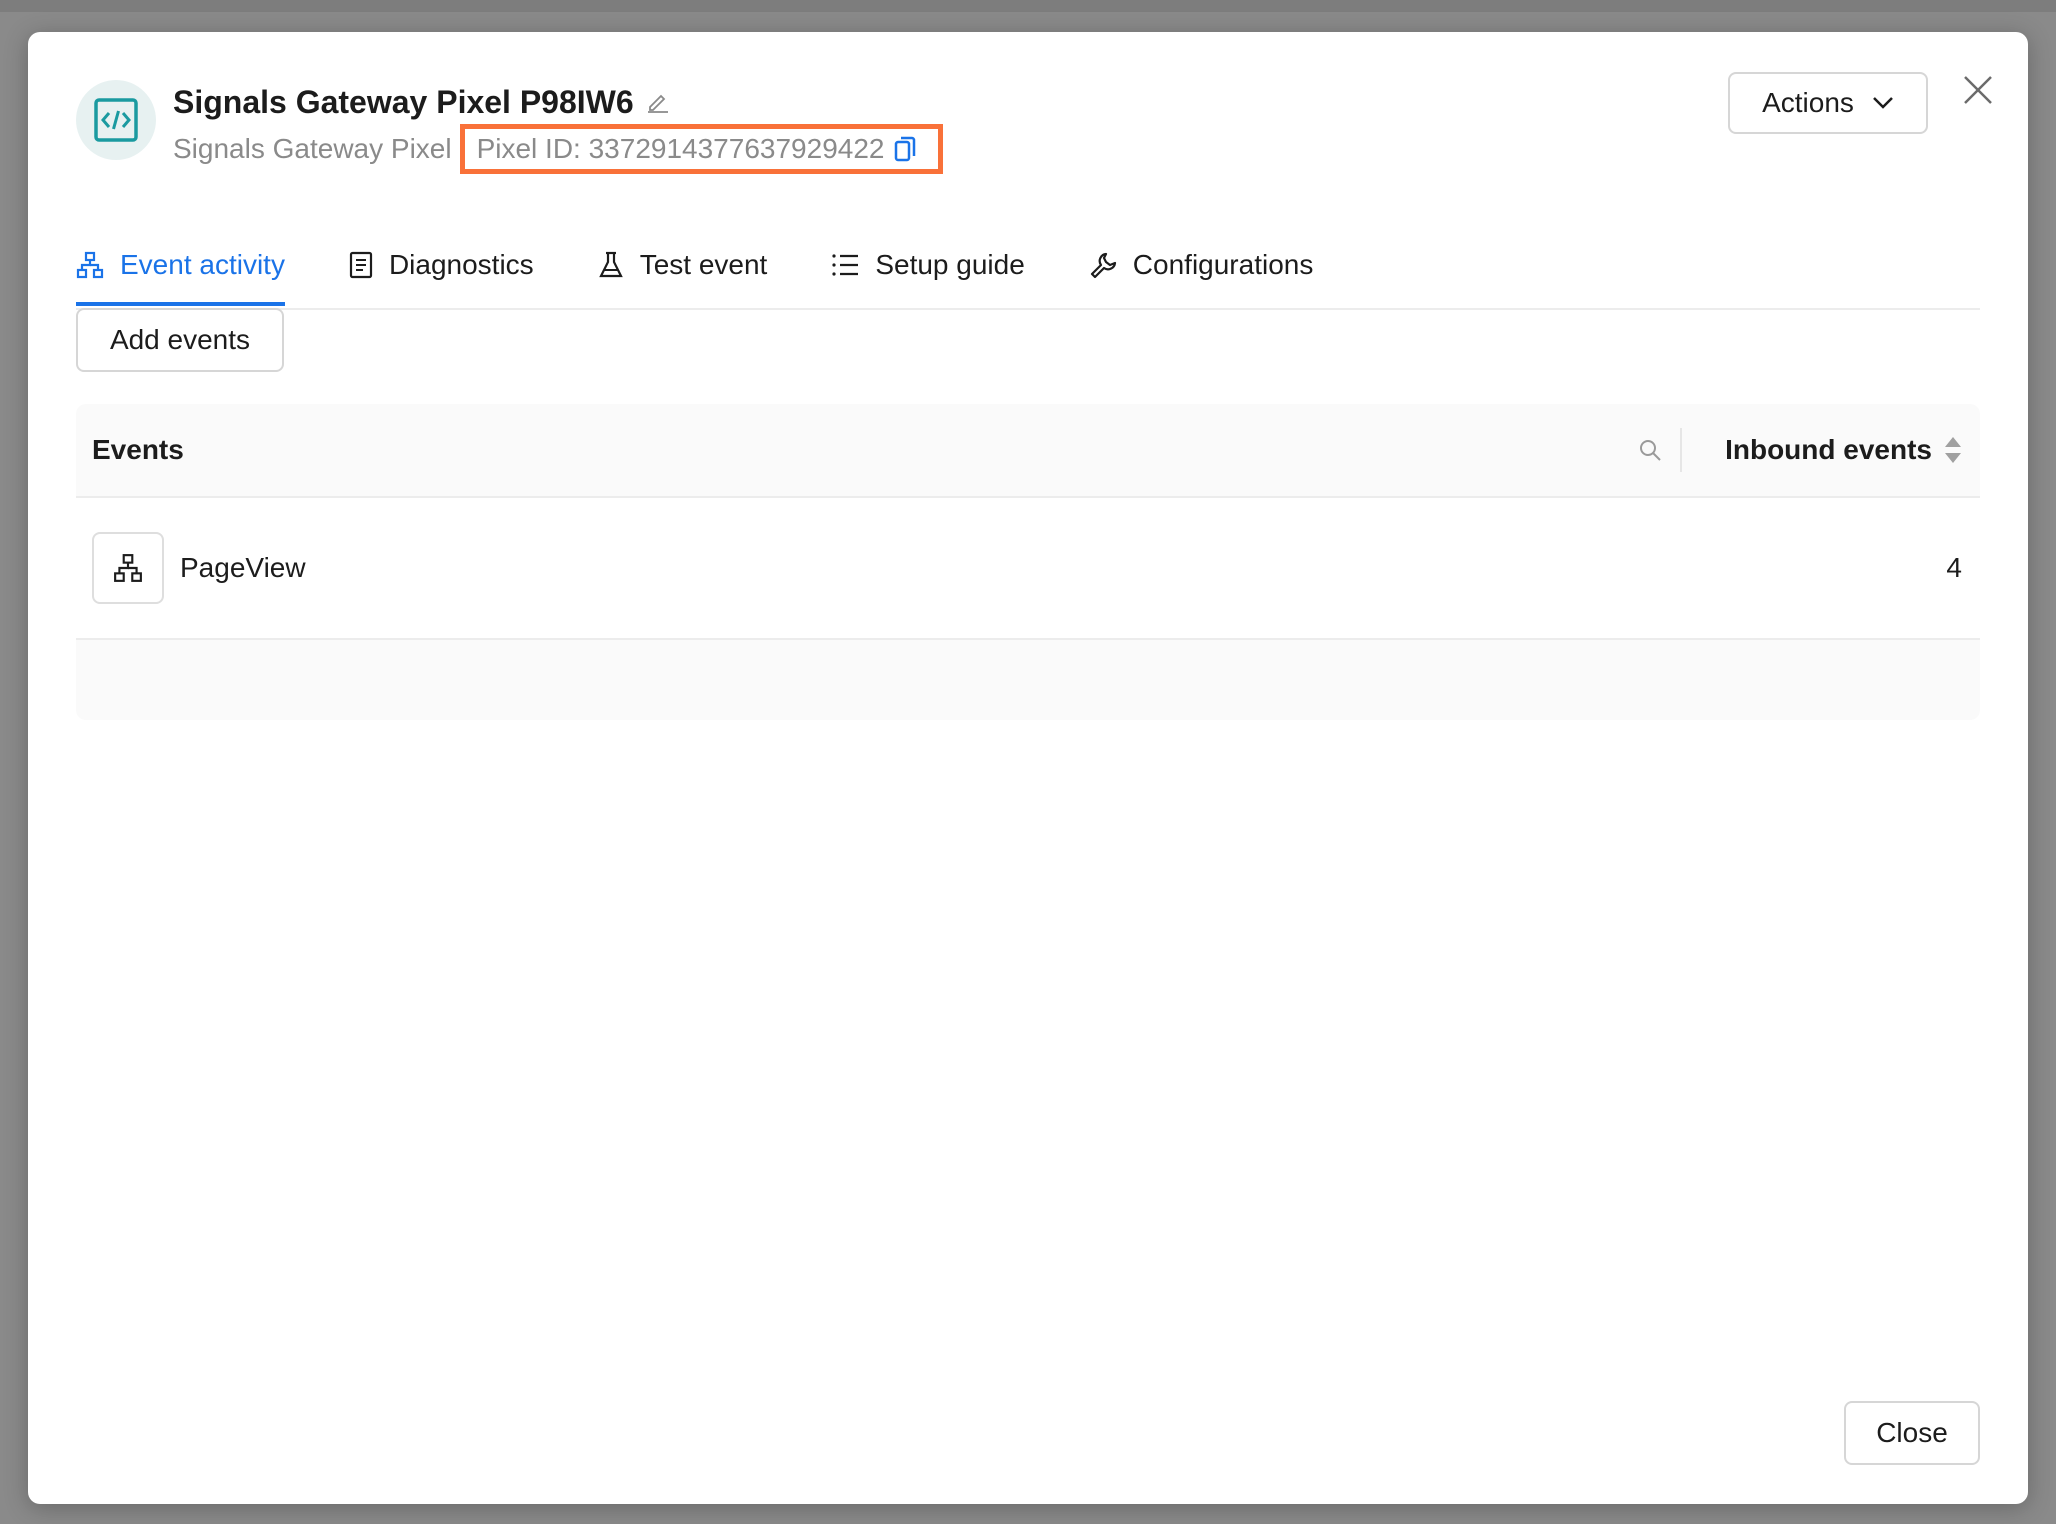 This screenshot has width=2056, height=1524. What do you see at coordinates (1028, 569) in the screenshot?
I see `table-row: PageView 4` at bounding box center [1028, 569].